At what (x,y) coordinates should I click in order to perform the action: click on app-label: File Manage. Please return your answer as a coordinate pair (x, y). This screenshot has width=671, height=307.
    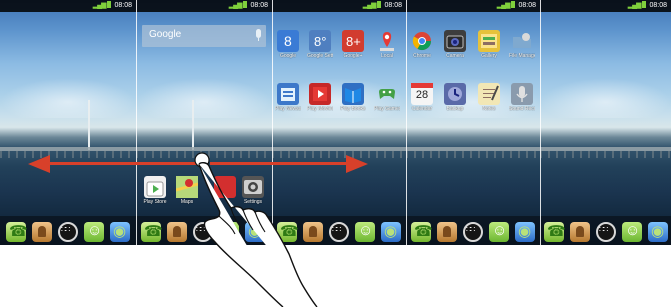
    Looking at the image, I should click on (522, 56).